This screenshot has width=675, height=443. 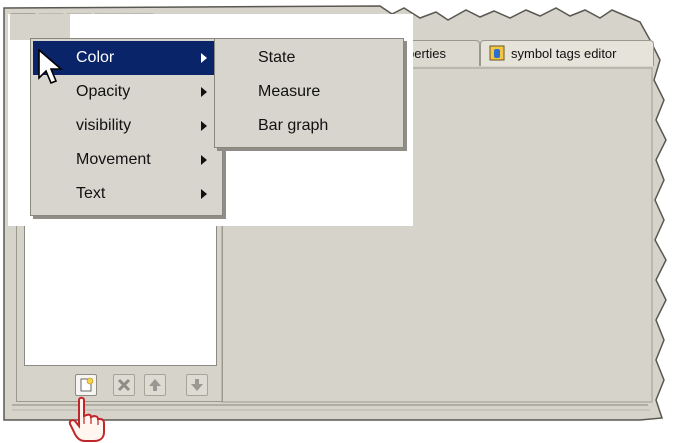 What do you see at coordinates (95, 57) in the screenshot?
I see `menu-item-label: Color` at bounding box center [95, 57].